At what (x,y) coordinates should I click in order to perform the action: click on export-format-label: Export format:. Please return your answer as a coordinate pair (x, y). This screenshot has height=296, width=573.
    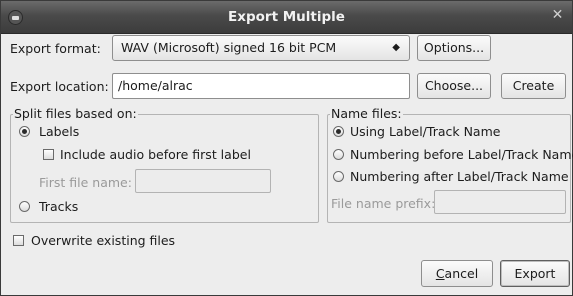
    Looking at the image, I should click on (55, 48).